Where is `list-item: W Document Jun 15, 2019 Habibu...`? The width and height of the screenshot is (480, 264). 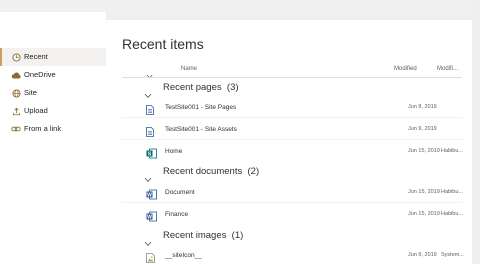 list-item: W Document Jun 15, 2019 Habibu... is located at coordinates (292, 193).